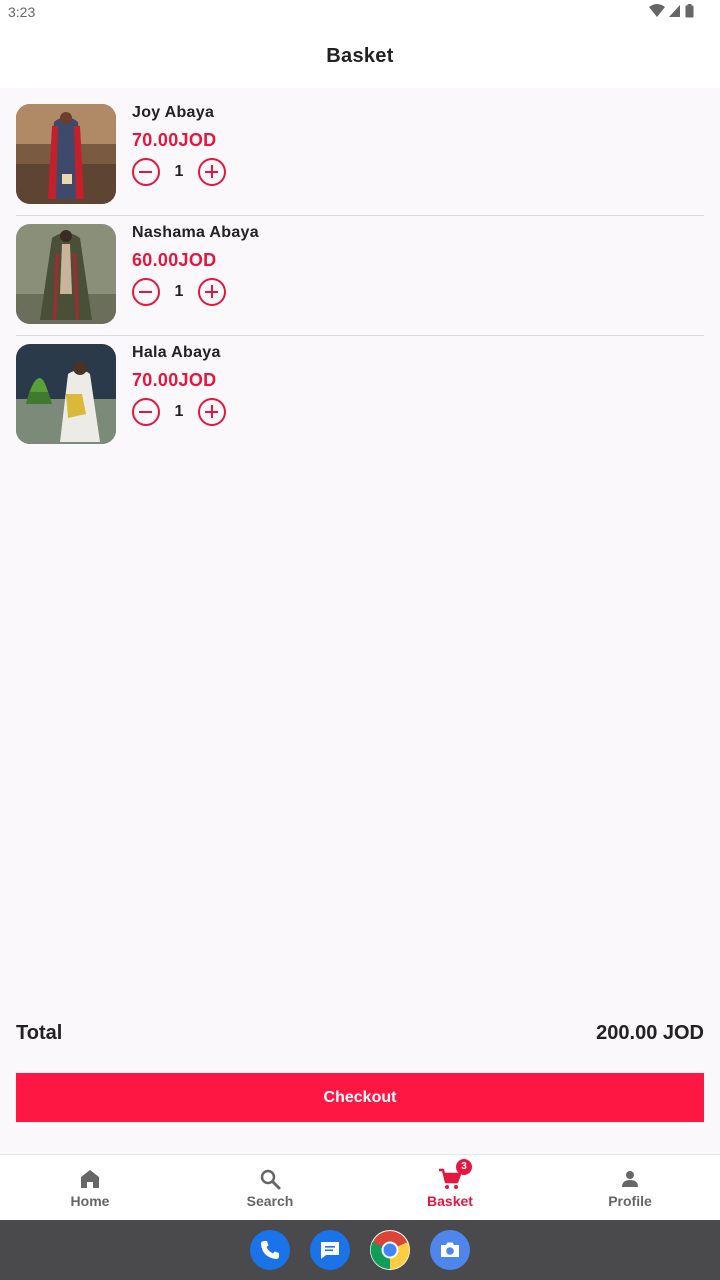  I want to click on basket-item: Nashama Abaya 60.00JOD 1, so click(360, 276).